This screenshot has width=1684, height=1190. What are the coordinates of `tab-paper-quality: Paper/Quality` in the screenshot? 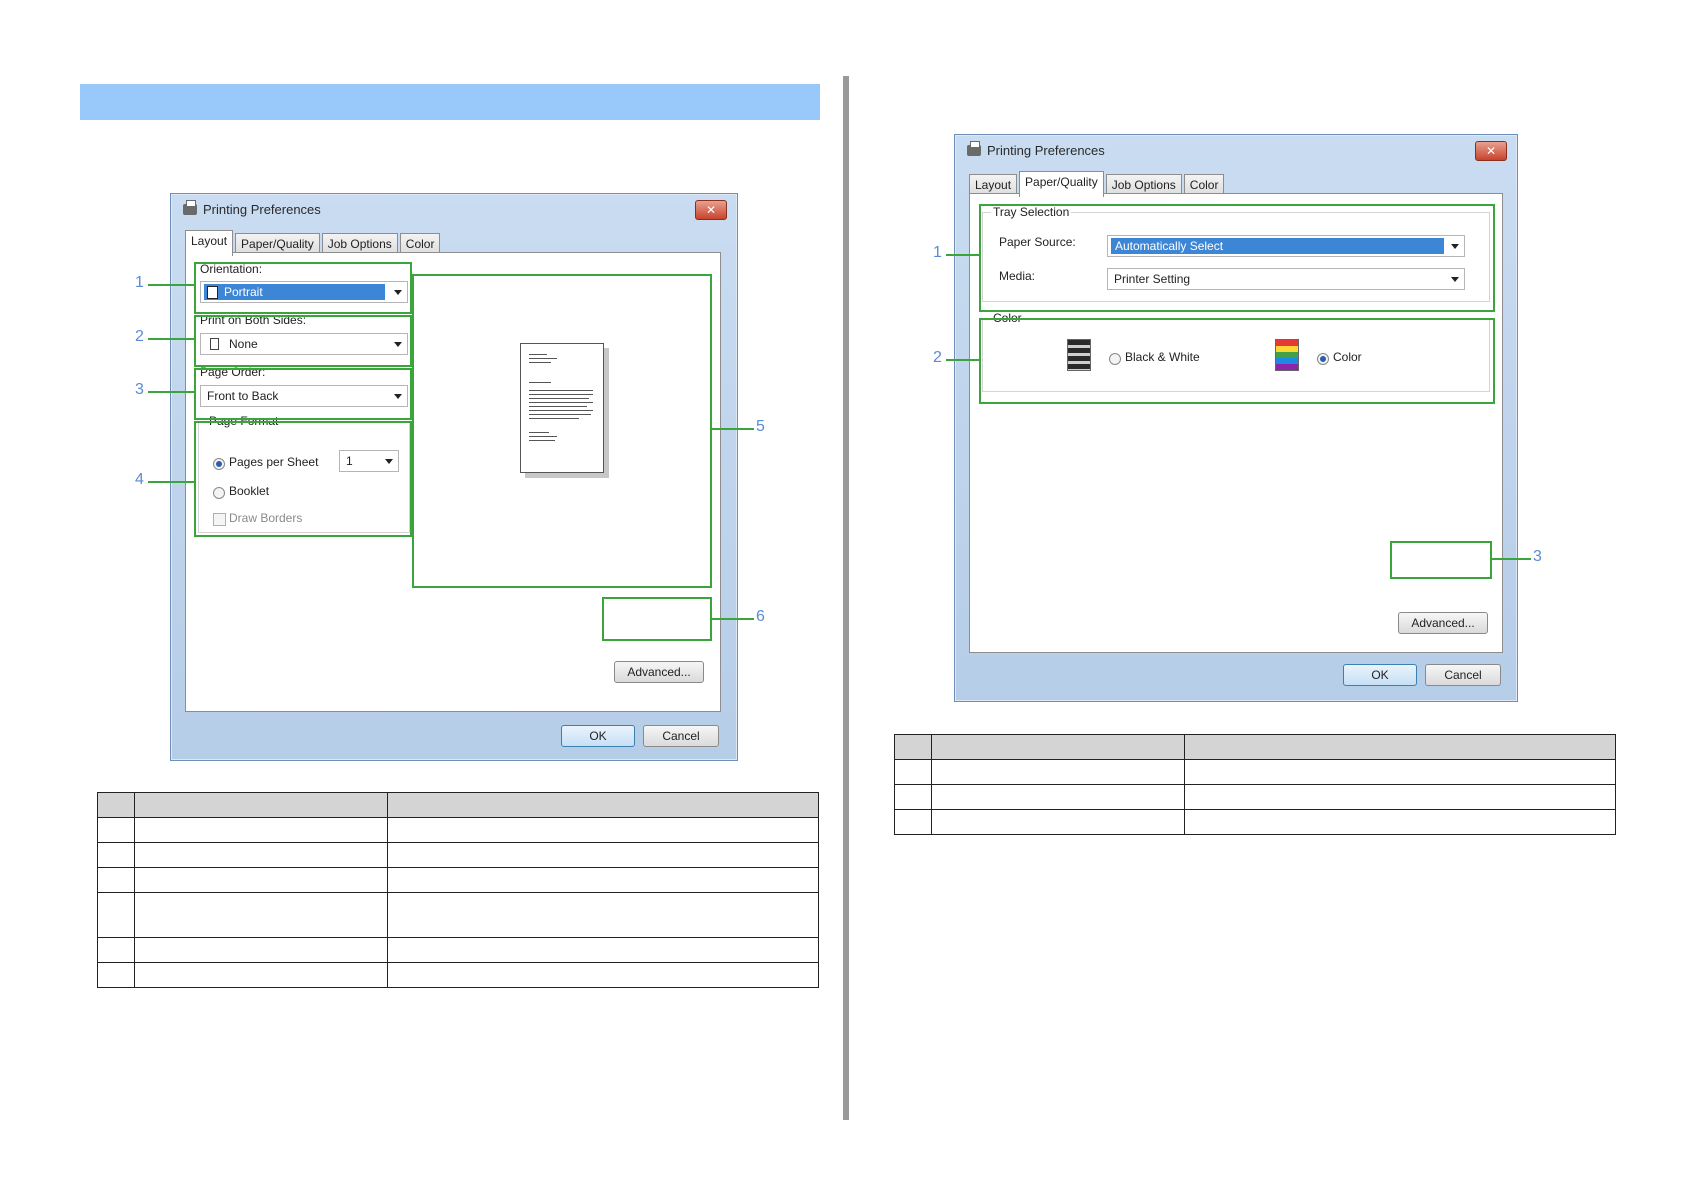 It's located at (1061, 184).